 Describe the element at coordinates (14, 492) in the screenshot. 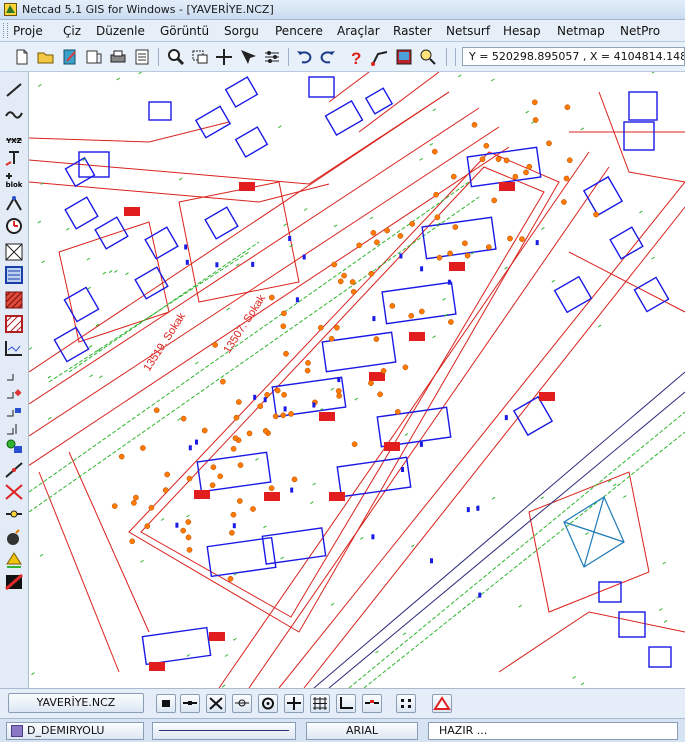

I see `intersect-icon` at that location.